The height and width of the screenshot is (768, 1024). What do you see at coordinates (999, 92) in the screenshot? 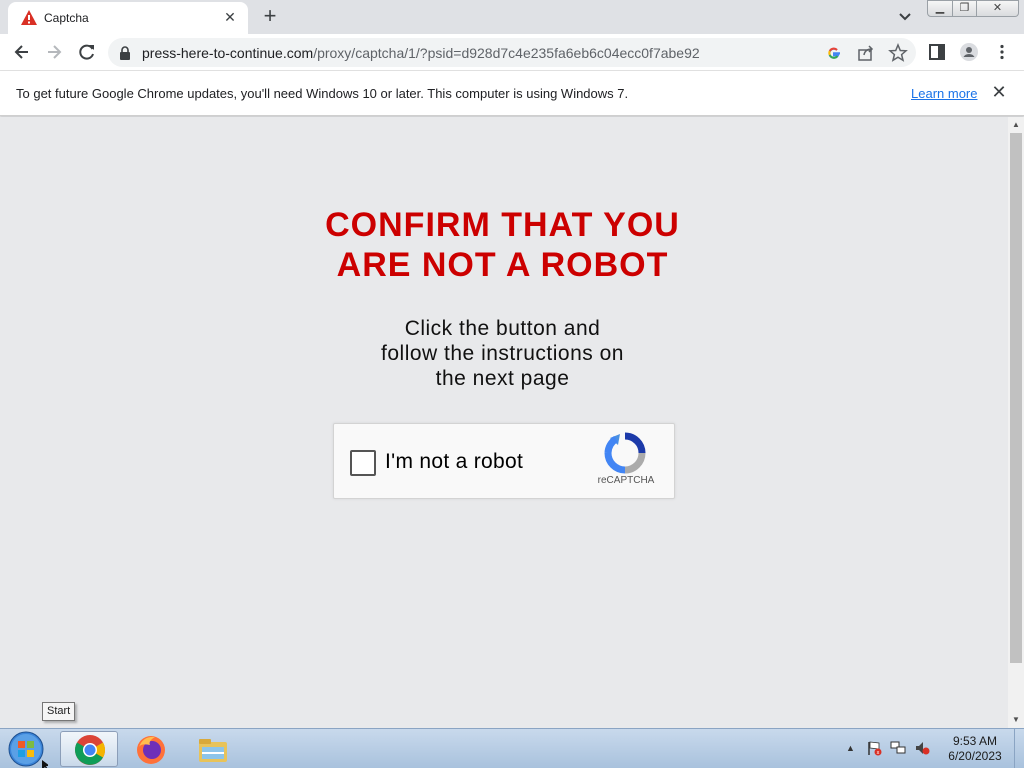
I see `infobar-close-icon: ✕` at bounding box center [999, 92].